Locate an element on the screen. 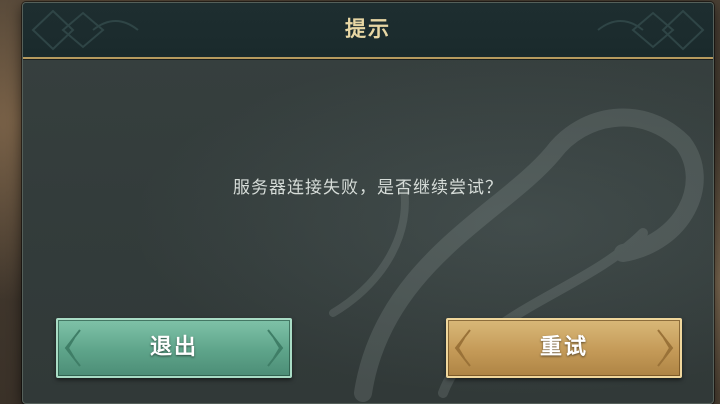 The image size is (720, 404). dialog-title: 提示 is located at coordinates (368, 29).